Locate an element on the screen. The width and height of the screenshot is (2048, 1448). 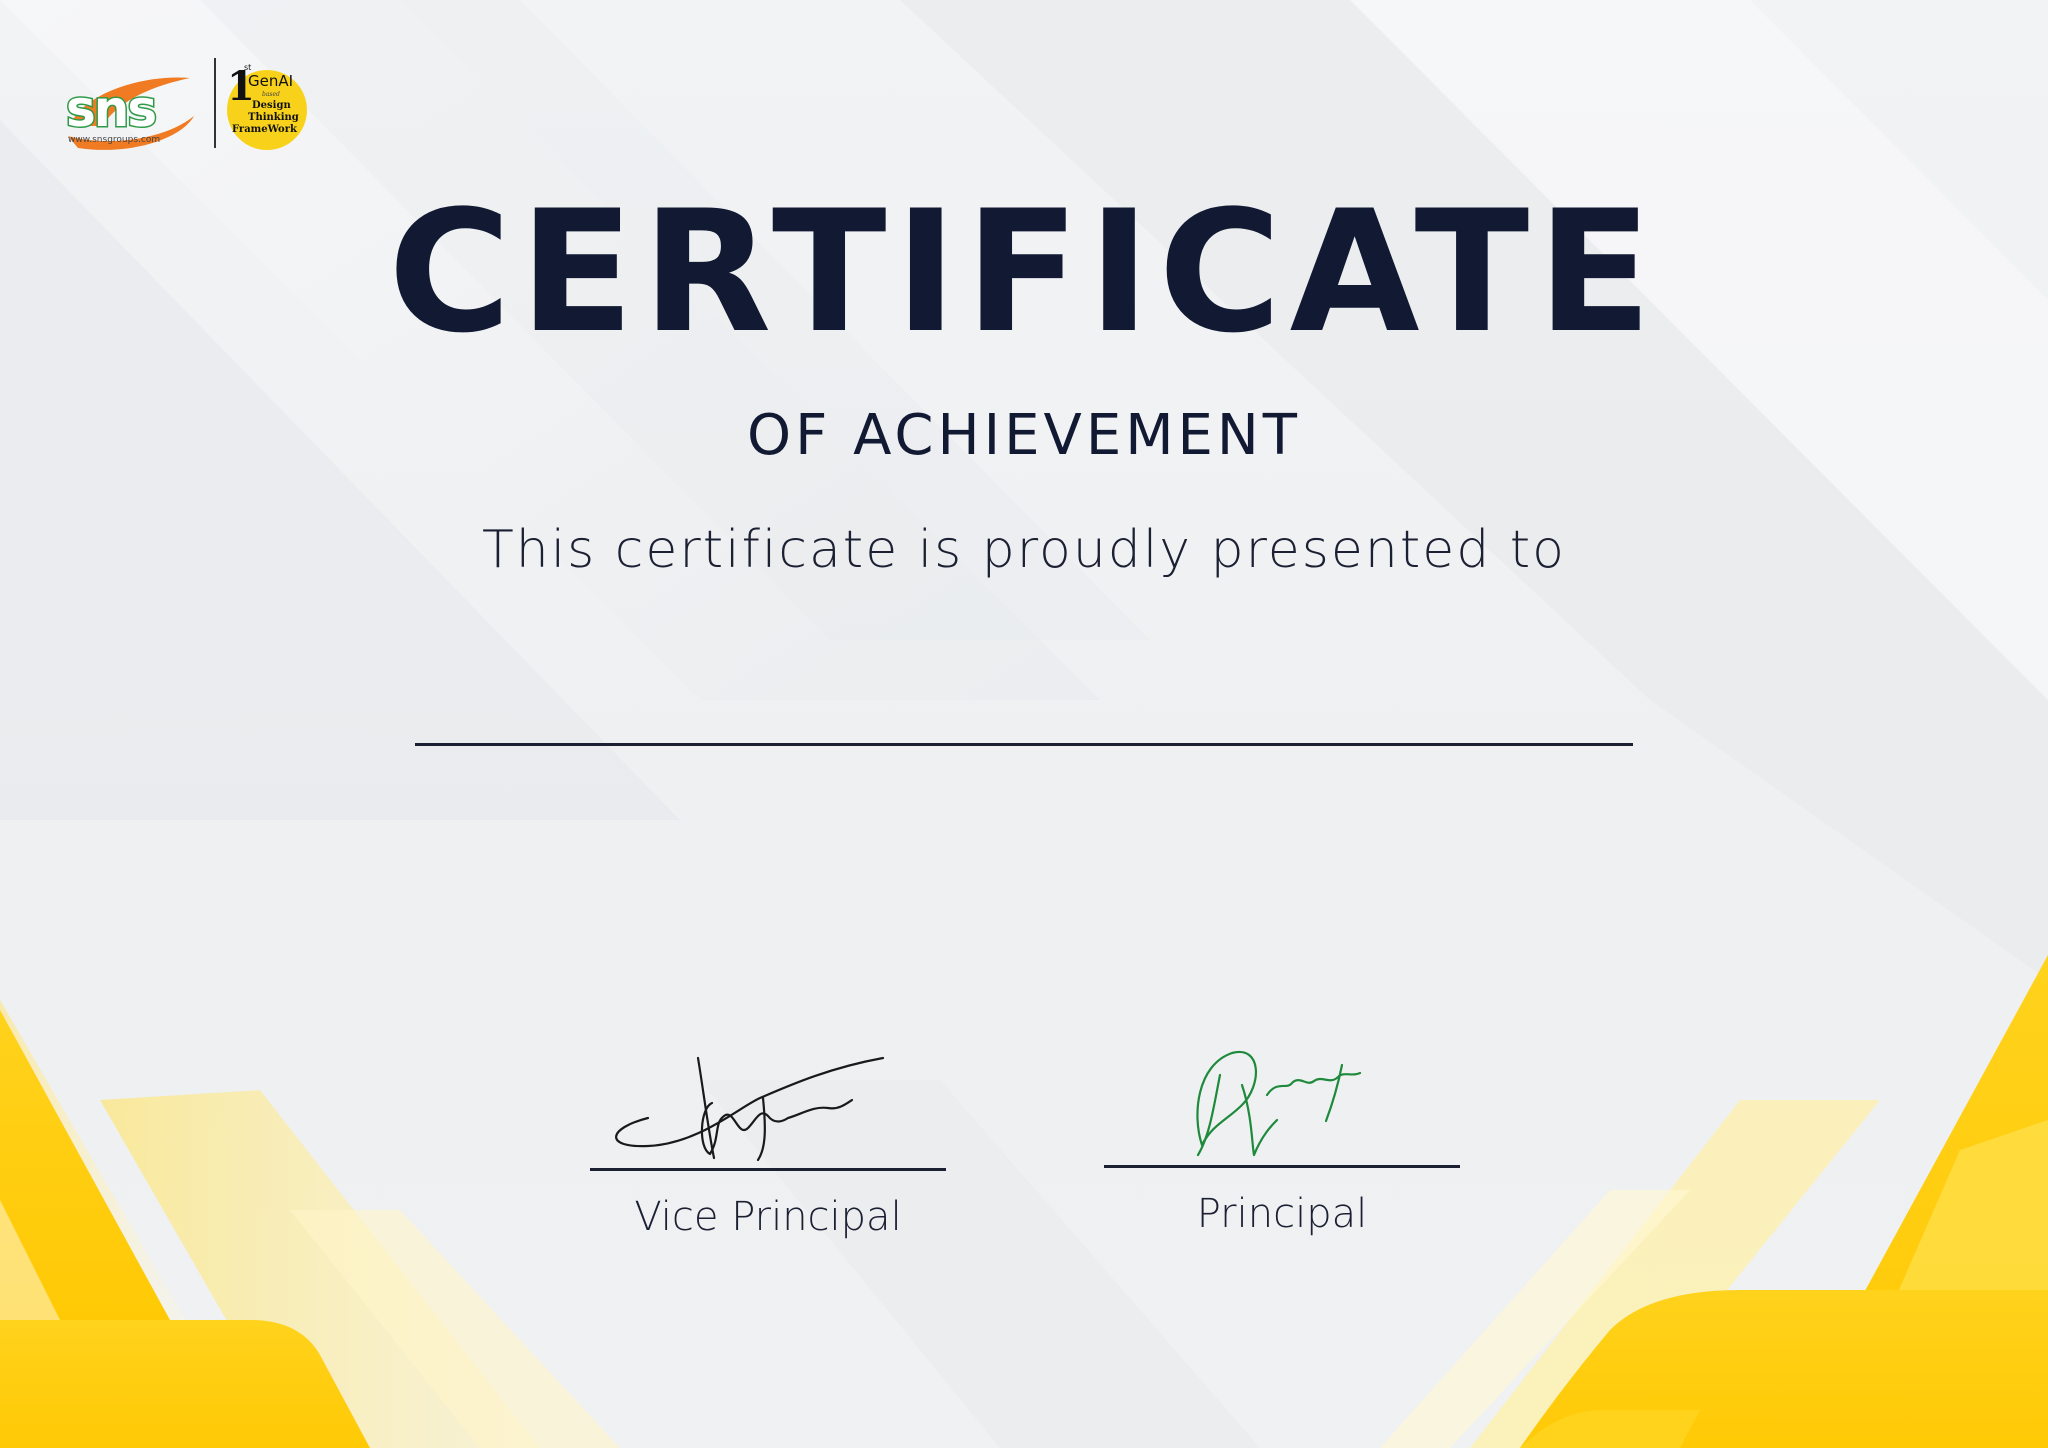
recipient-name-line is located at coordinates (1024, 744).